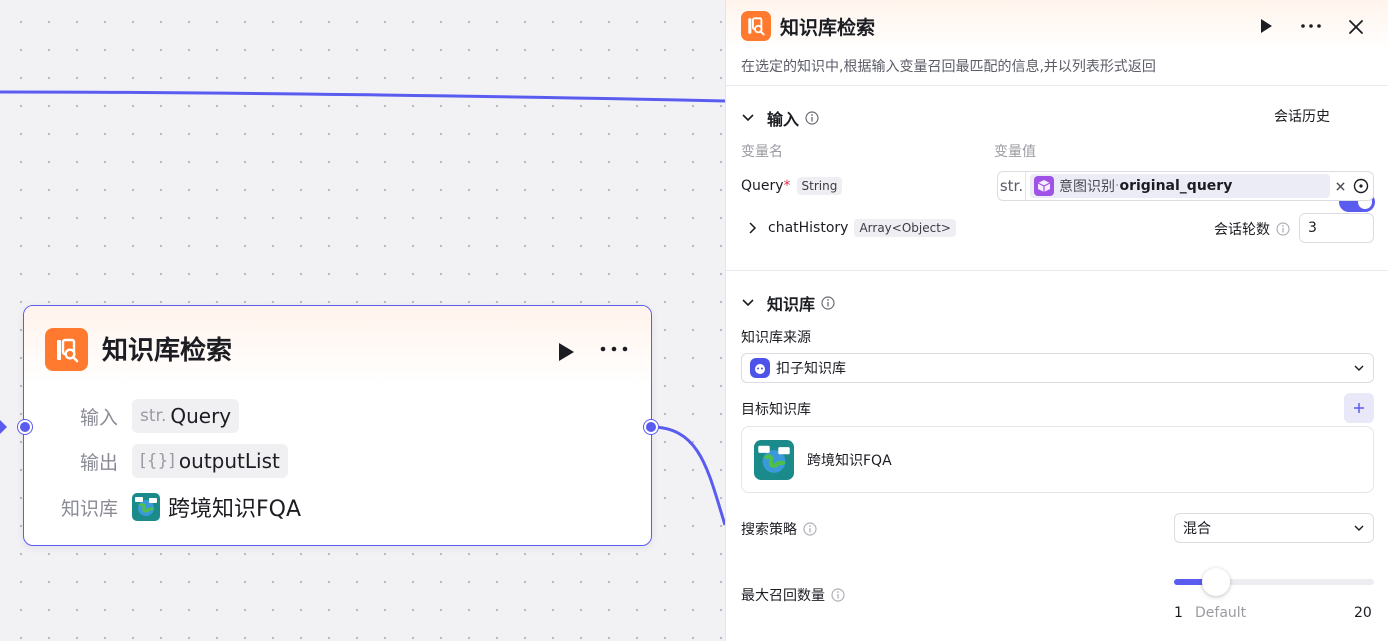  Describe the element at coordinates (762, 152) in the screenshot. I see `col-var-name: 变量名` at that location.